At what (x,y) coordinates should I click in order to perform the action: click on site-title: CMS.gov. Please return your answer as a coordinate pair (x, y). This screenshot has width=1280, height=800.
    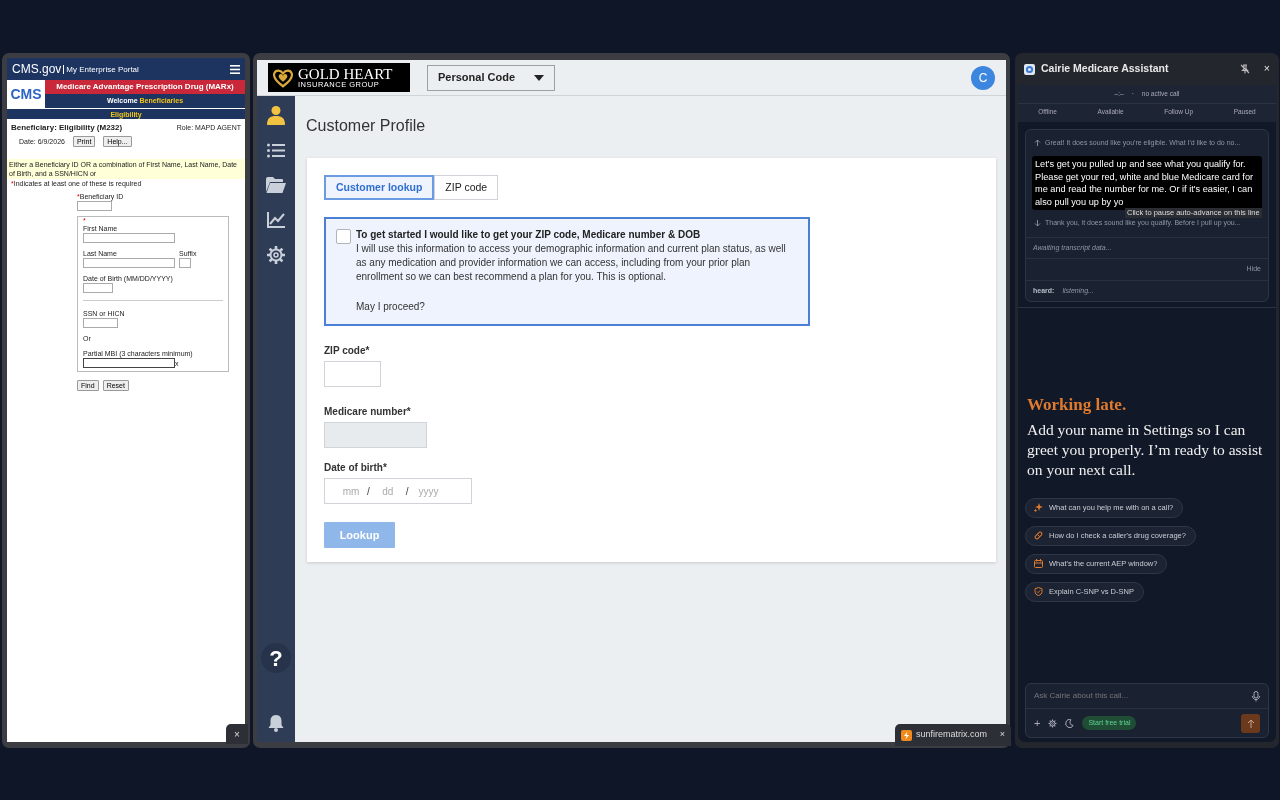
    Looking at the image, I should click on (37, 69).